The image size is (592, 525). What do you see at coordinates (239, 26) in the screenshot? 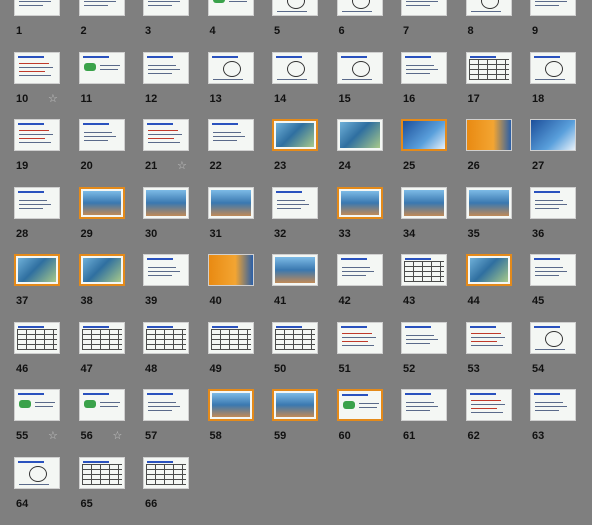
I see `slide-thumbnail-4: 4` at bounding box center [239, 26].